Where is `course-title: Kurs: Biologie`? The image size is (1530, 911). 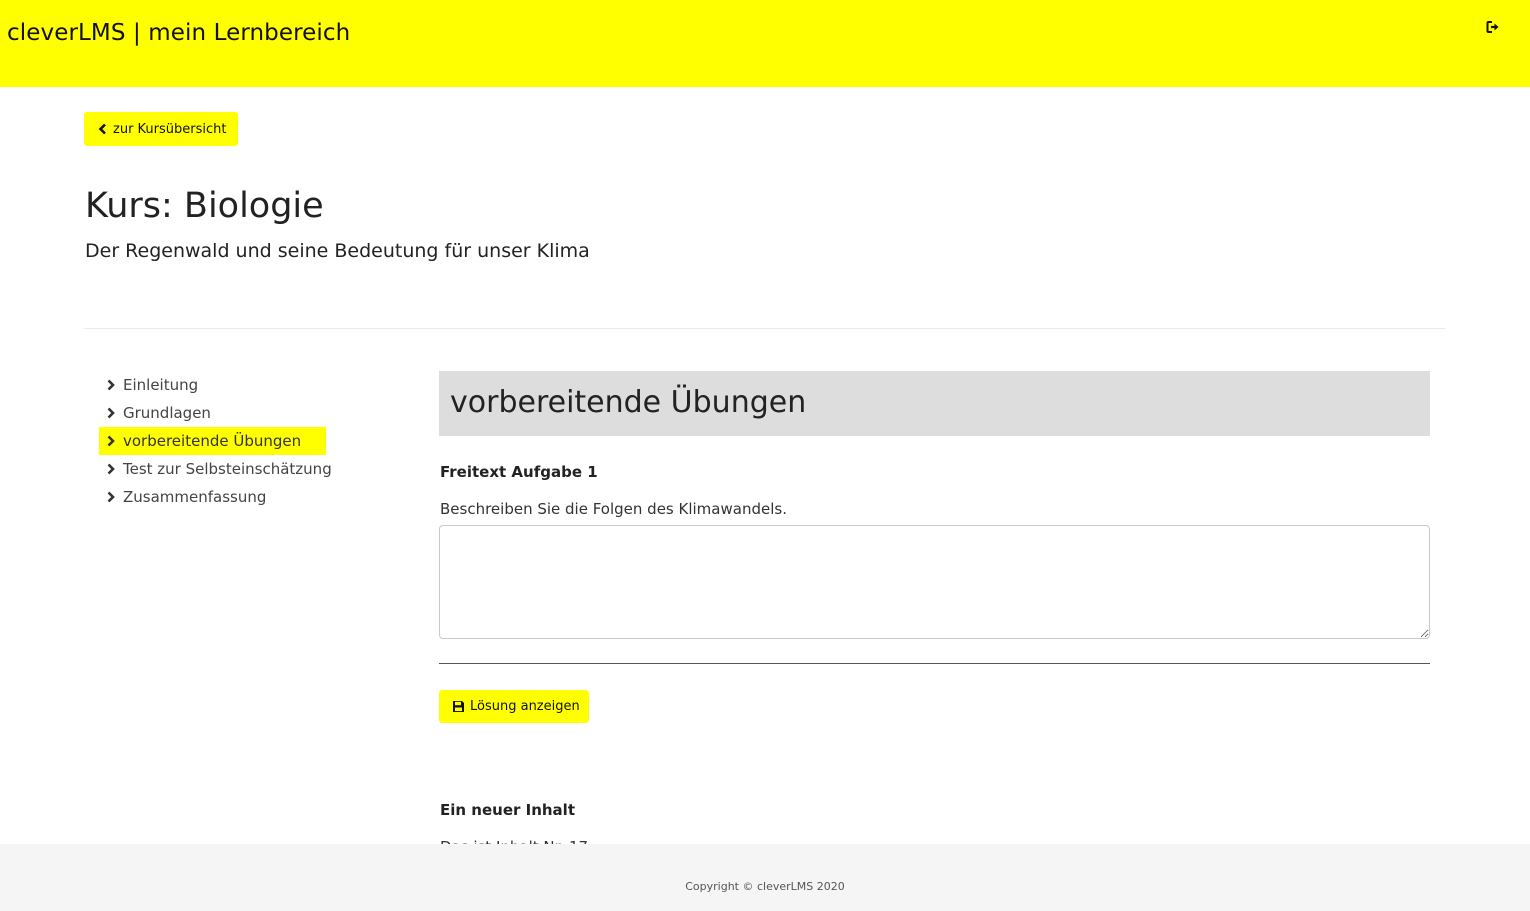
course-title: Kurs: Biologie is located at coordinates (204, 206).